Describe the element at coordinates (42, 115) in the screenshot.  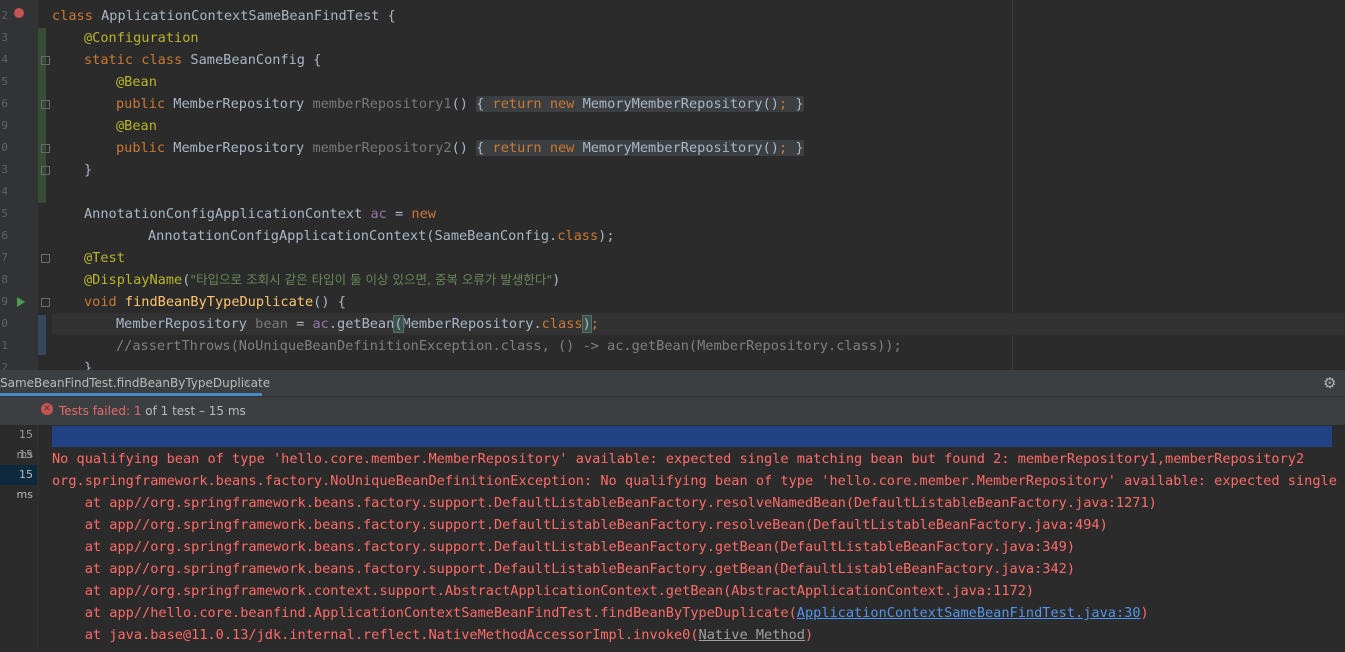
I see `vcs-change-marker` at that location.